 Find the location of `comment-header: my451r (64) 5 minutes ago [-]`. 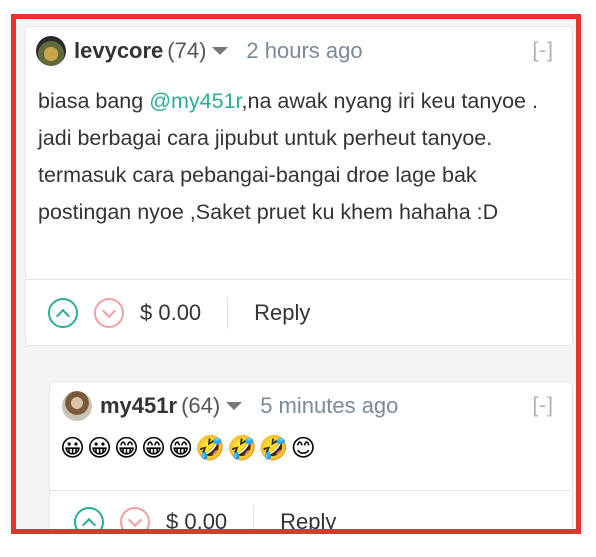

comment-header: my451r (64) 5 minutes ago [-] is located at coordinates (311, 406).